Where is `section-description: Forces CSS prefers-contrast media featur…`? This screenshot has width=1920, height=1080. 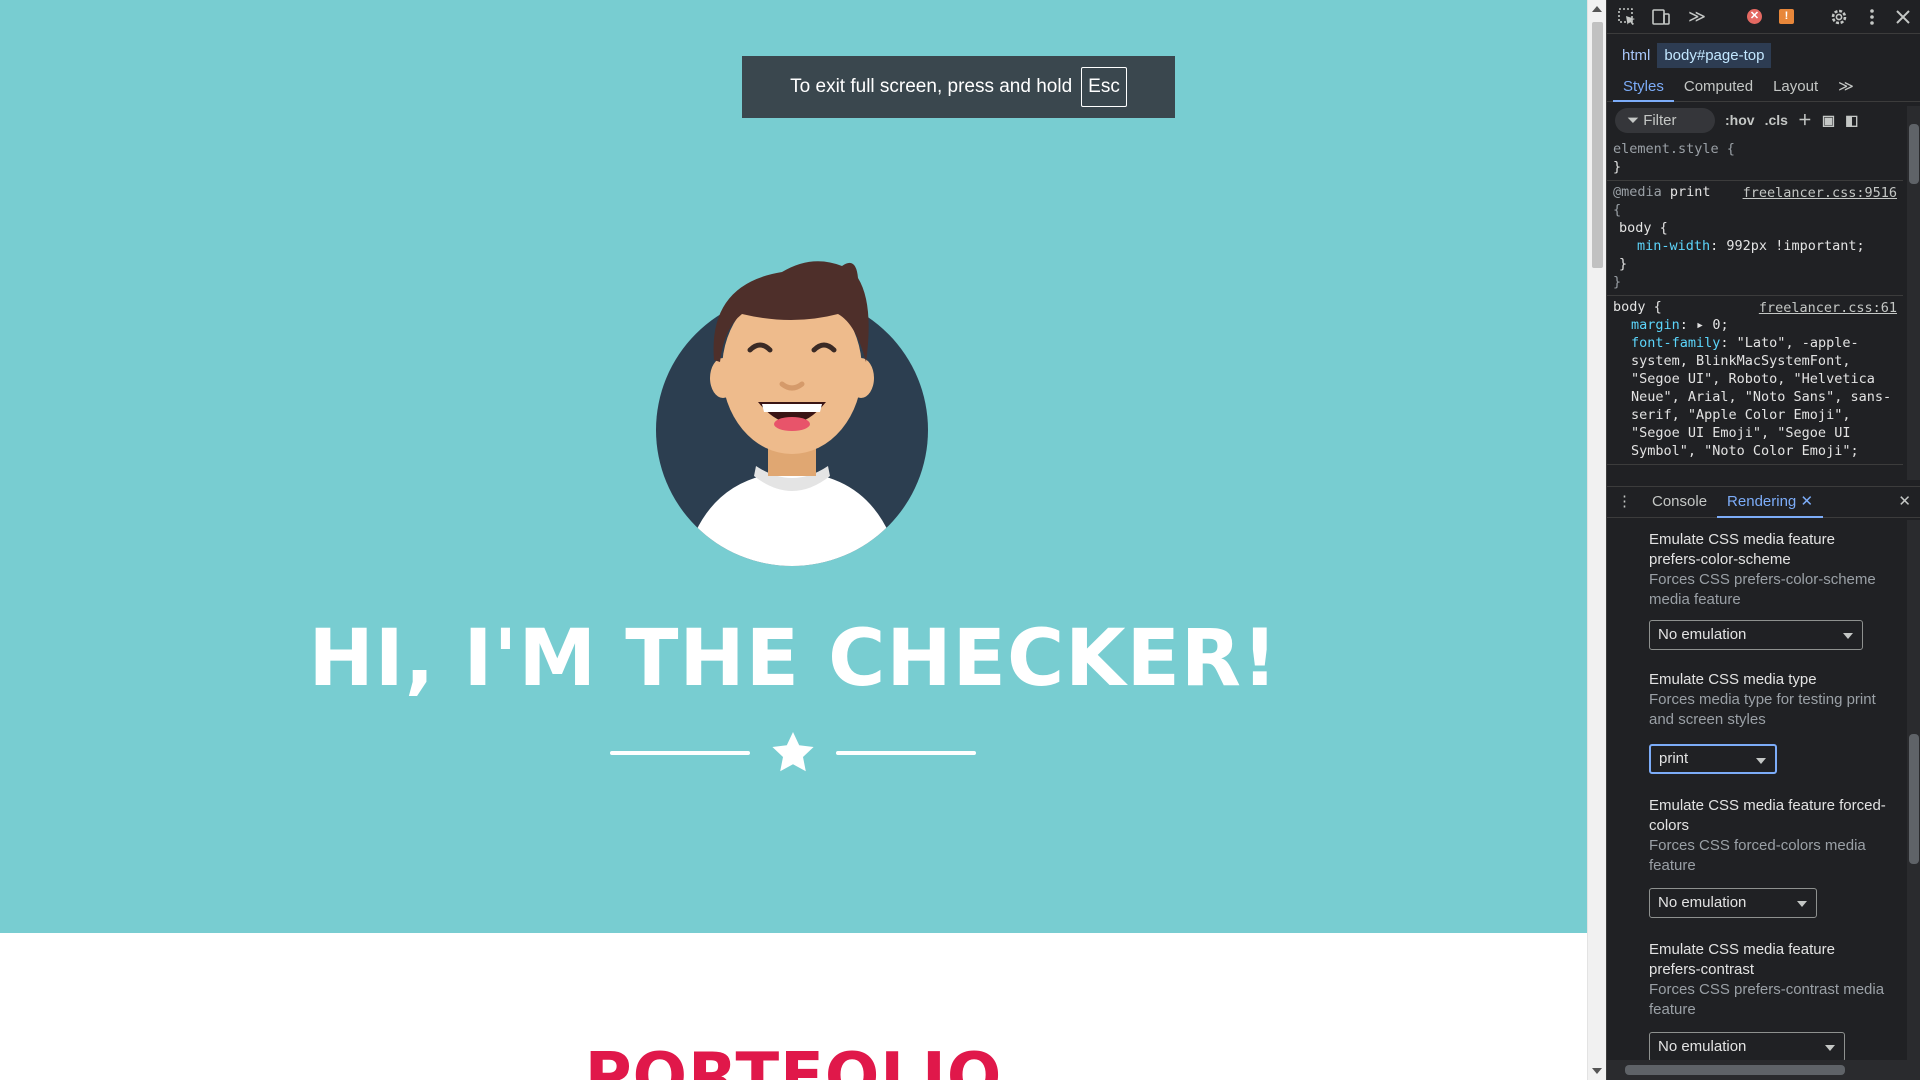 section-description: Forces CSS prefers-contrast media featur… is located at coordinates (1767, 999).